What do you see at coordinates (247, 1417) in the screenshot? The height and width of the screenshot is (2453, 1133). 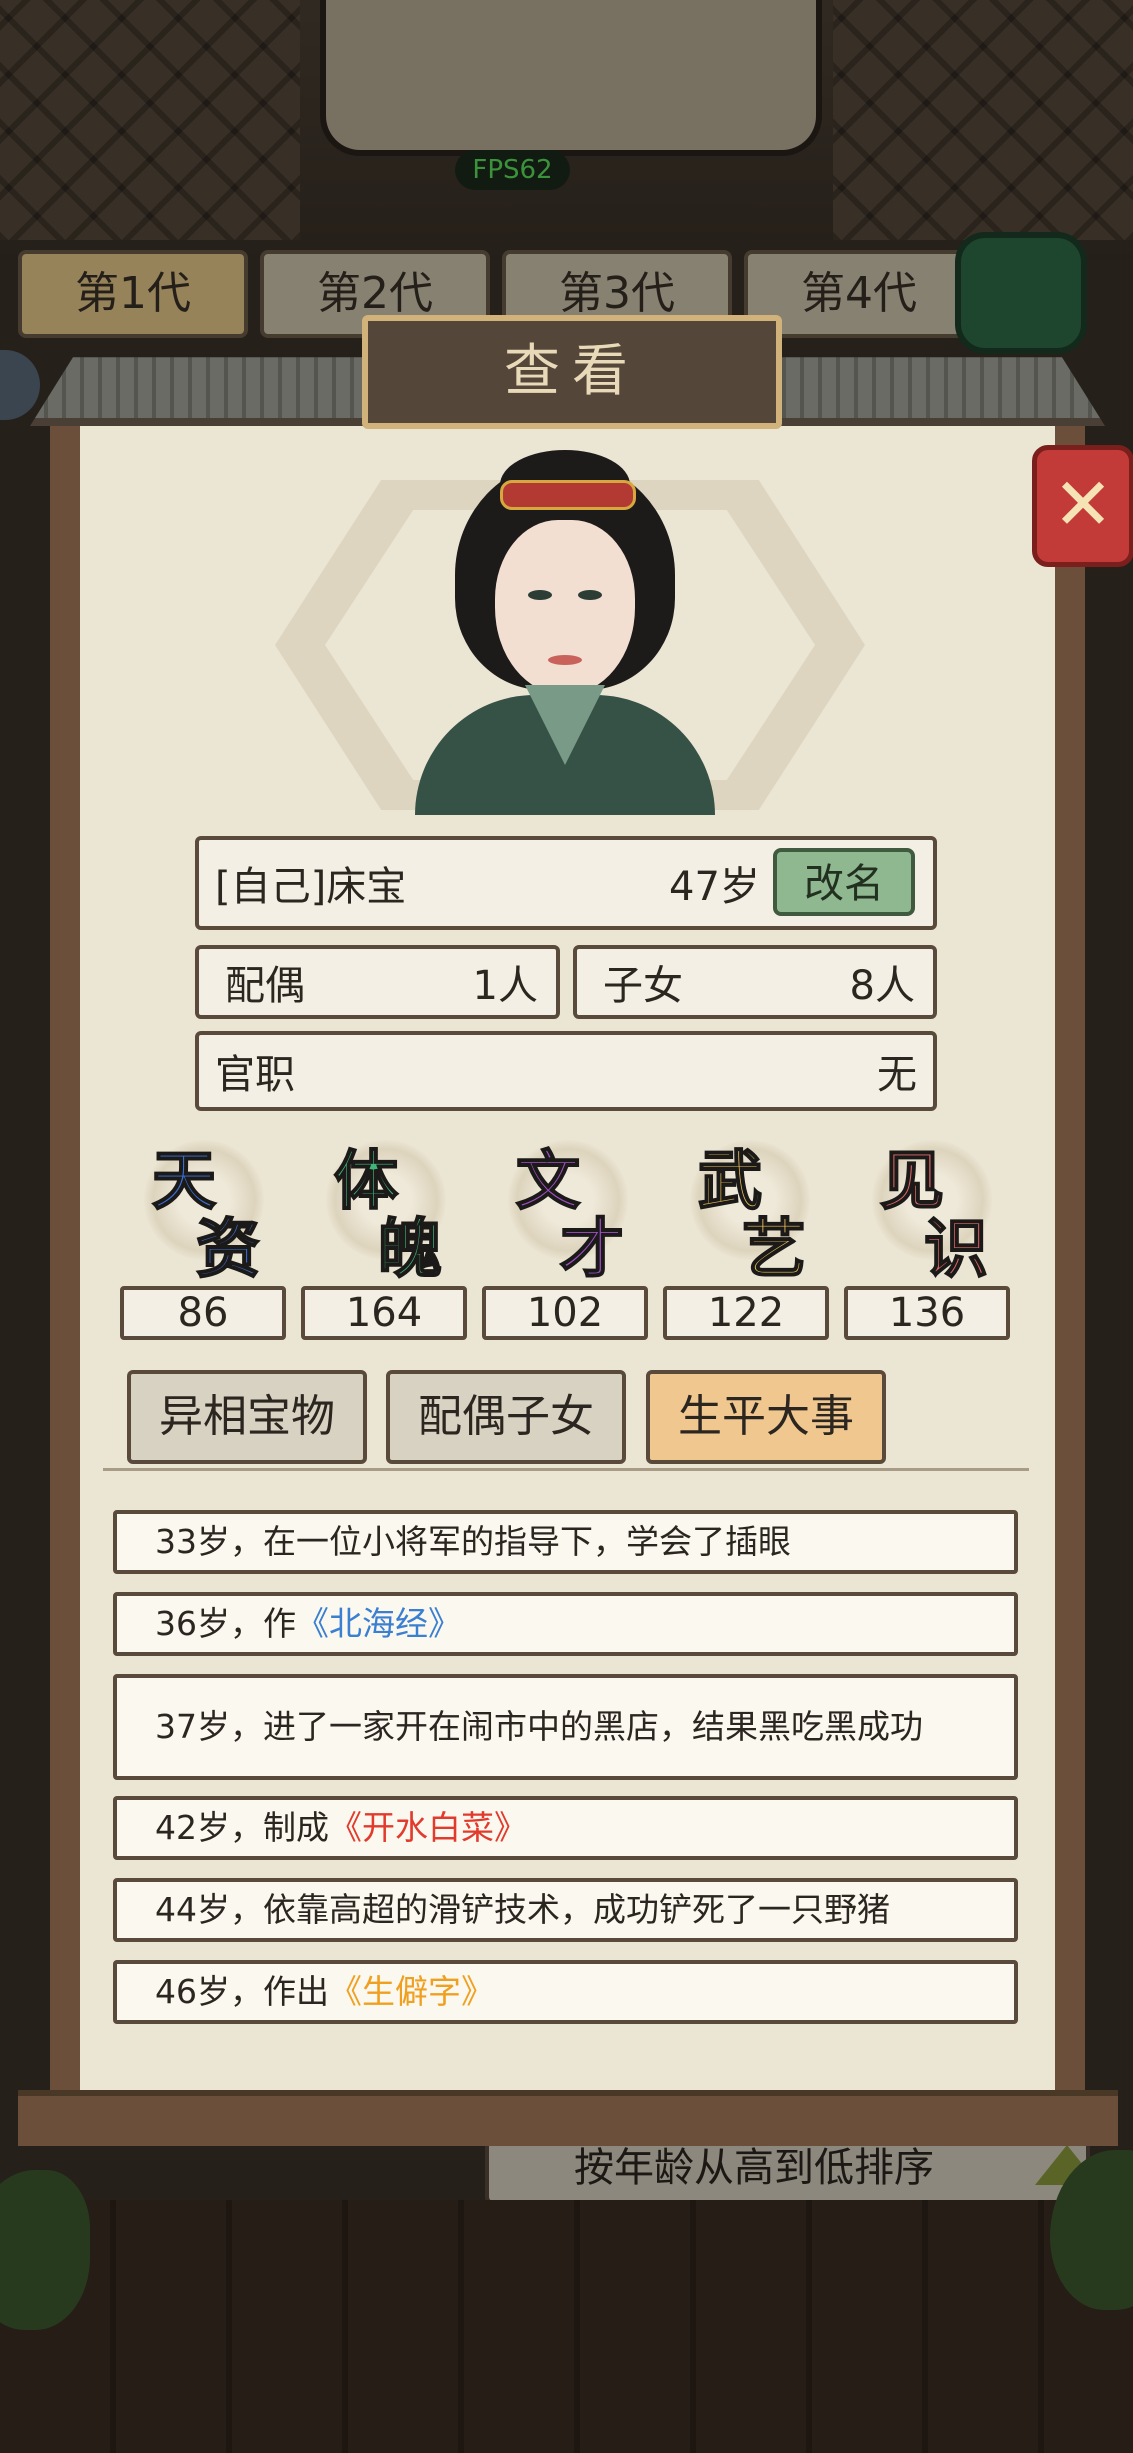 I see `tab-treasures: 异相宝物` at bounding box center [247, 1417].